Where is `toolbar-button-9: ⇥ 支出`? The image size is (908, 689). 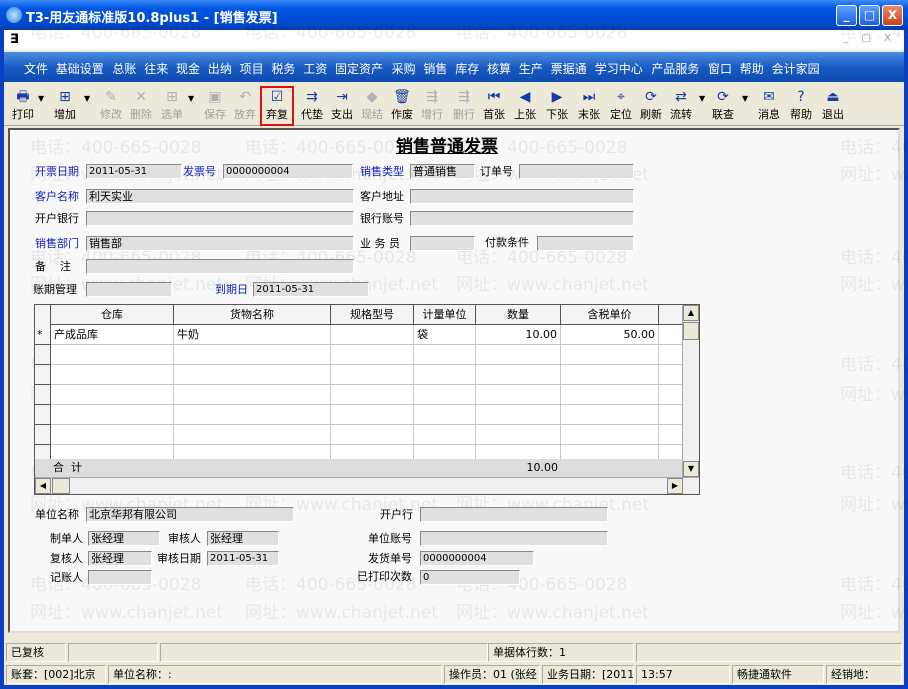 toolbar-button-9: ⇥ 支出 is located at coordinates (342, 106).